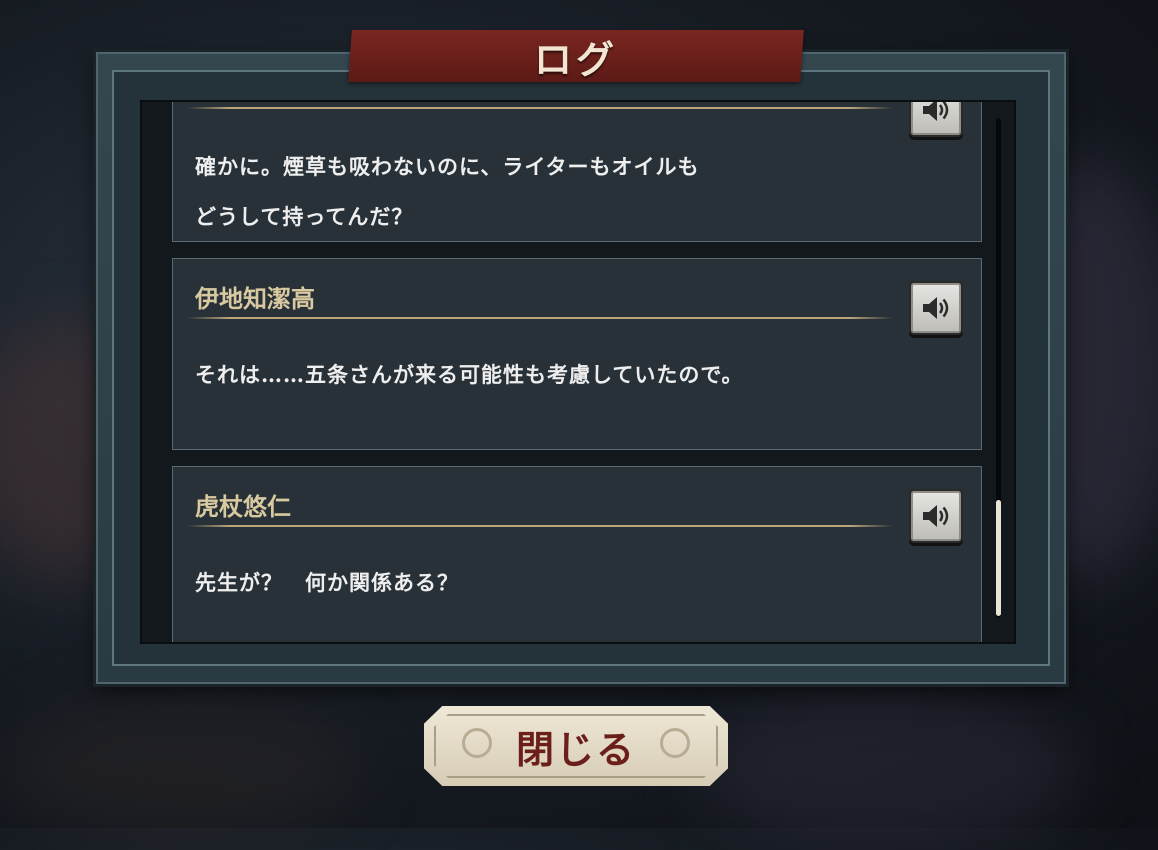 The width and height of the screenshot is (1158, 850). I want to click on speaker-name: 伊地知潔高, so click(255, 298).